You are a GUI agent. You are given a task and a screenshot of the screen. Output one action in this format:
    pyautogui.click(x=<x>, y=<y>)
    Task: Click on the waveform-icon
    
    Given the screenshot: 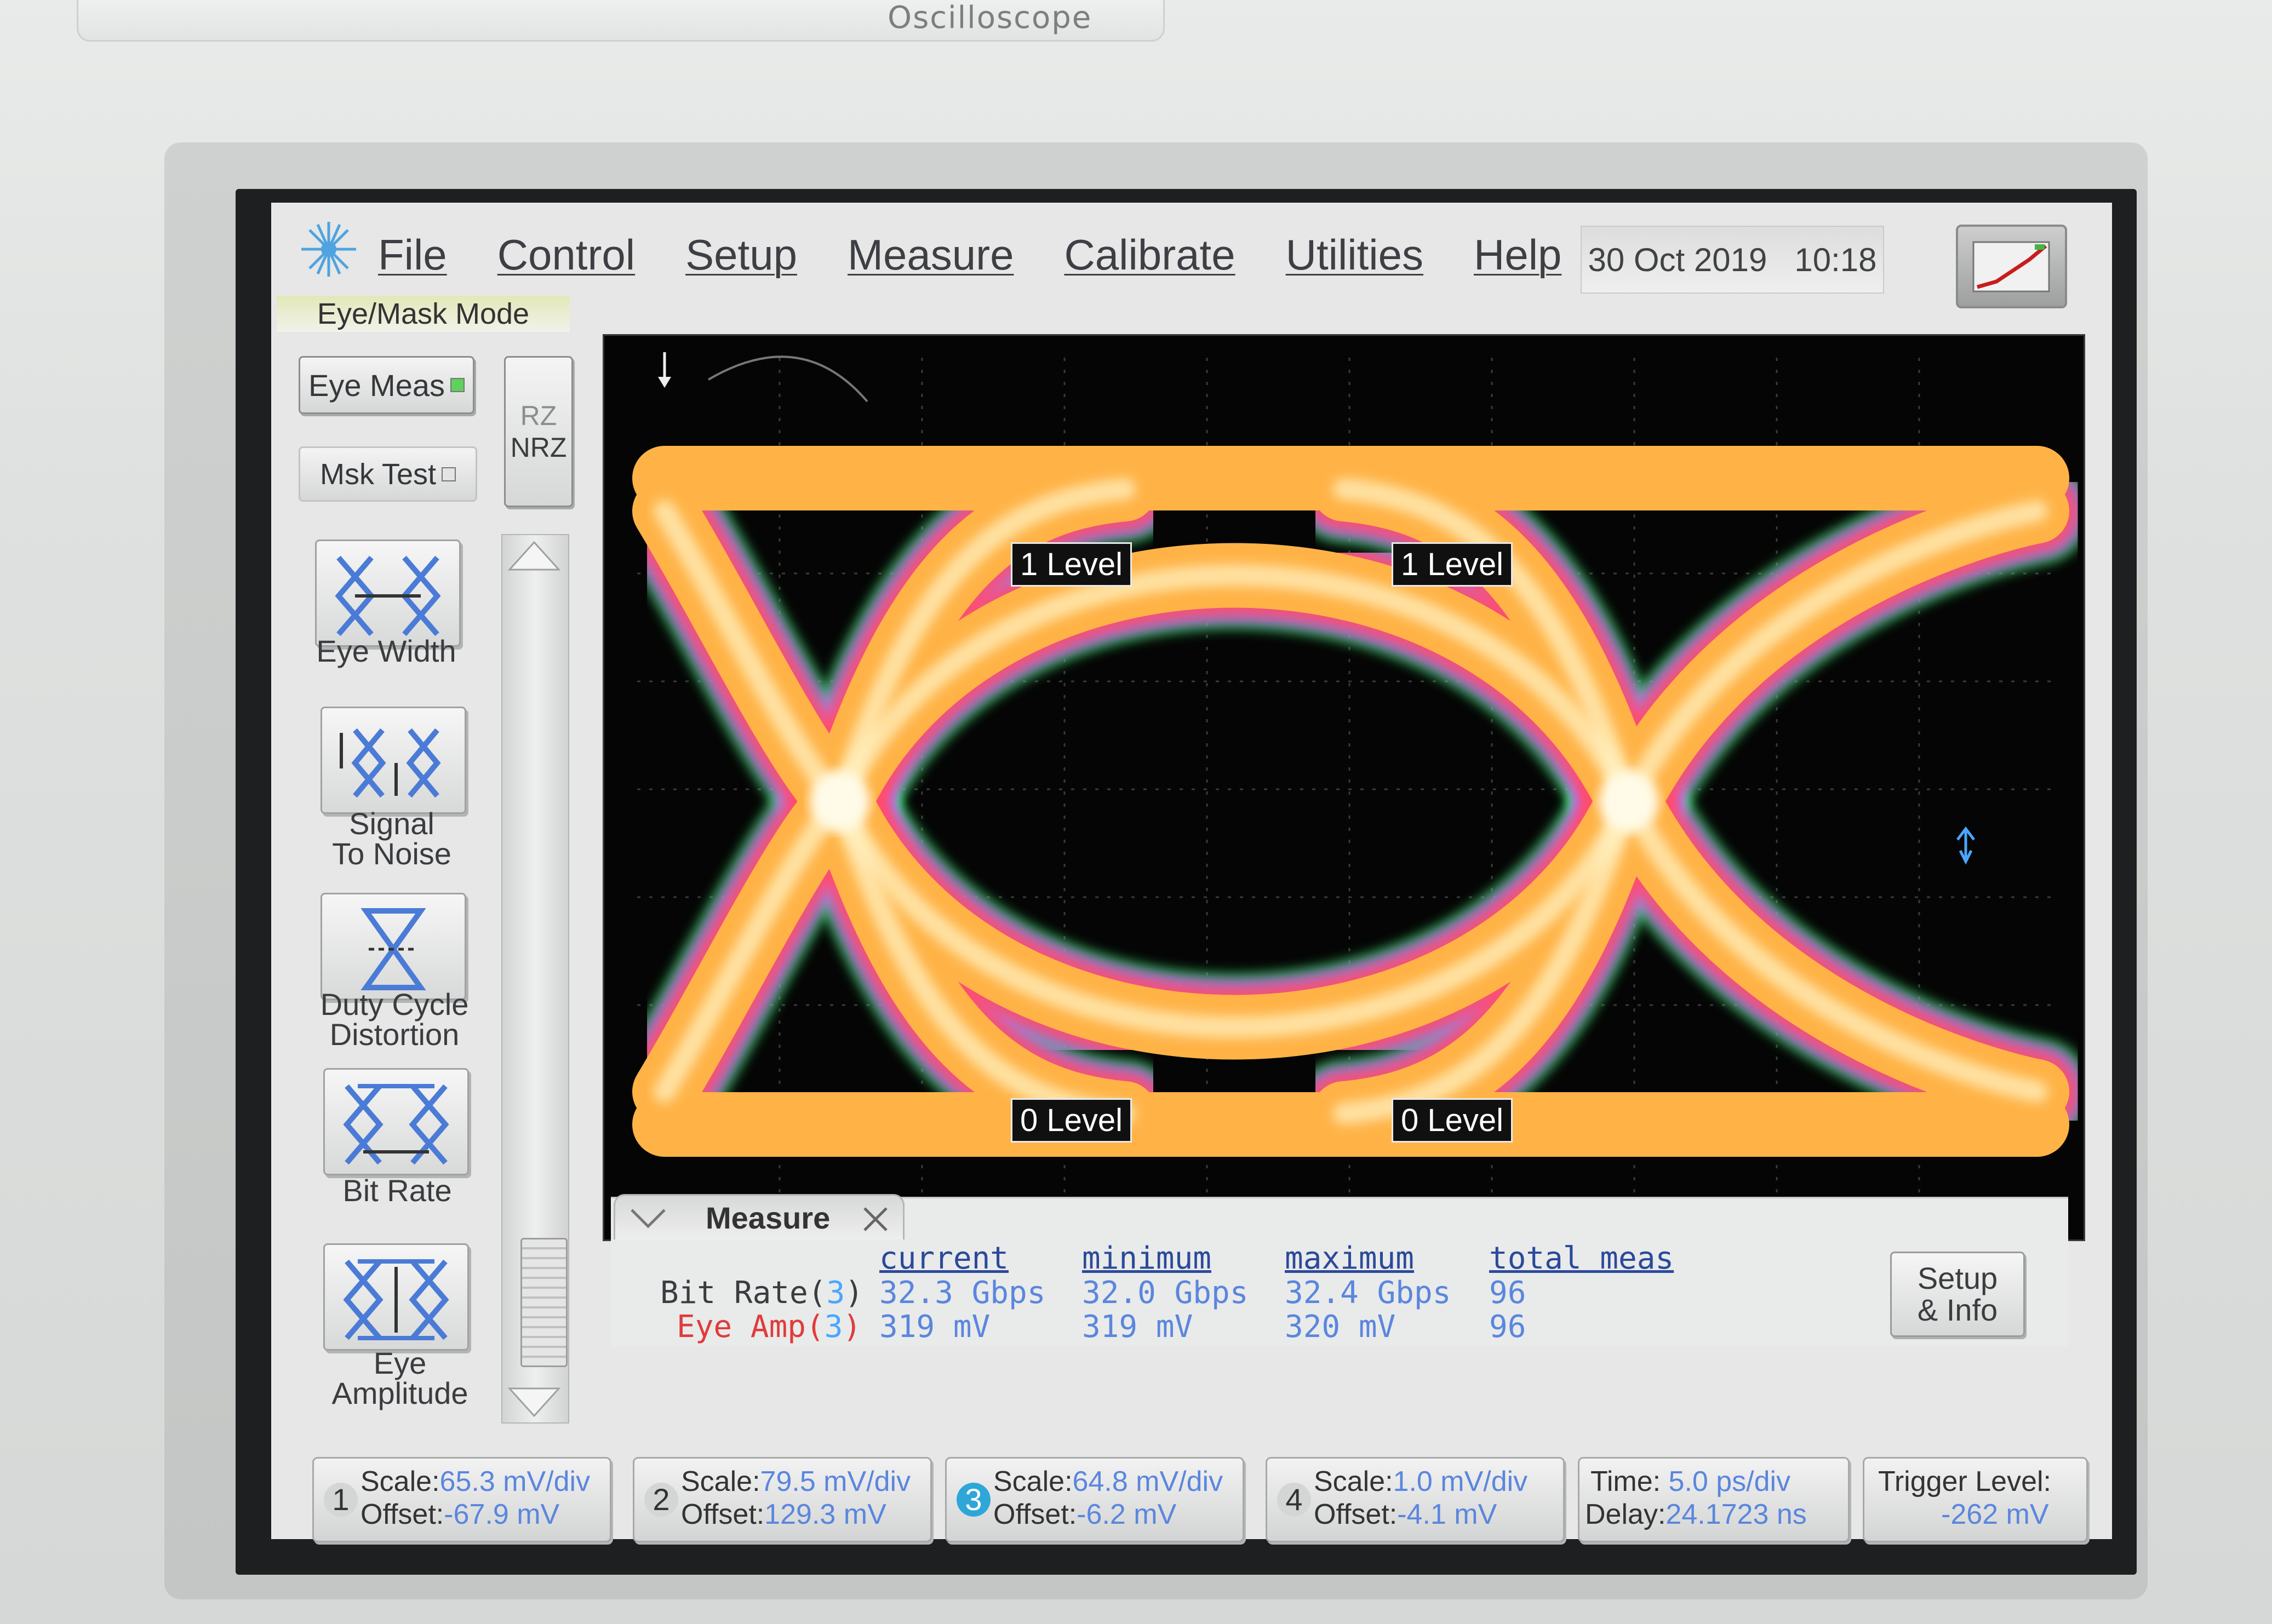 What is the action you would take?
    pyautogui.click(x=2011, y=266)
    